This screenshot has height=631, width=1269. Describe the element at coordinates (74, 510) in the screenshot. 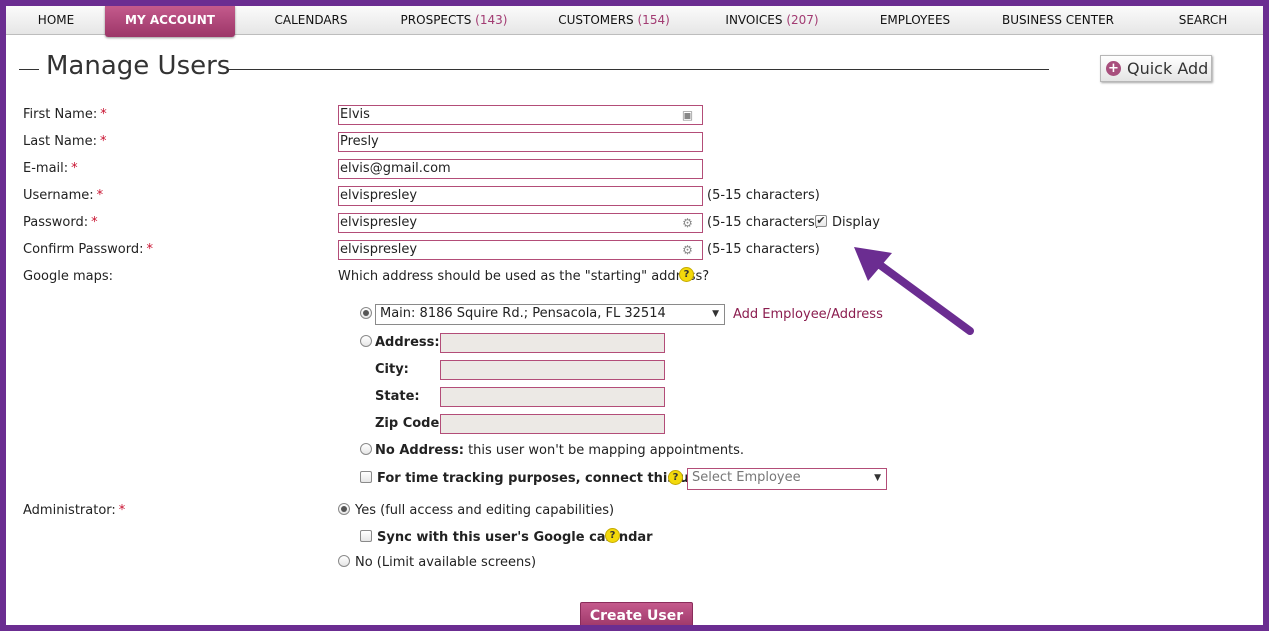

I see `administrator-label: Administrator: *` at that location.